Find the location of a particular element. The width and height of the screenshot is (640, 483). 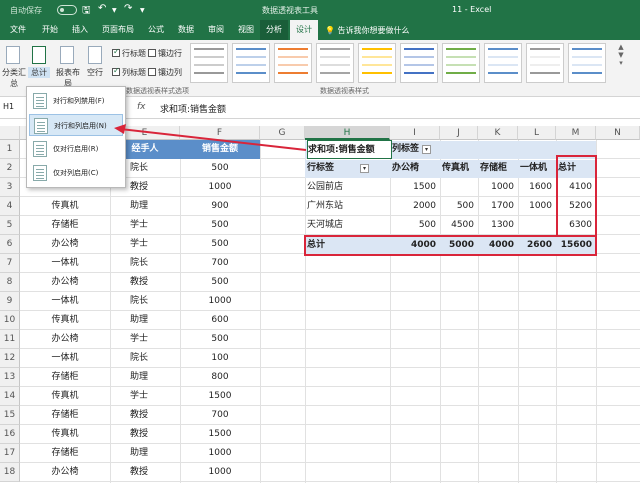

tab-page-layout: 页面布局 is located at coordinates (118, 30).